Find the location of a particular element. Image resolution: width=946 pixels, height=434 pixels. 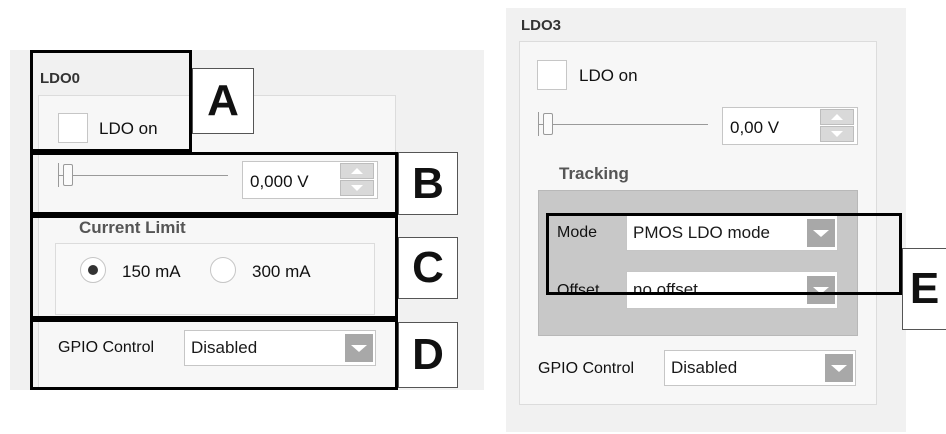

box-d is located at coordinates (214, 354).